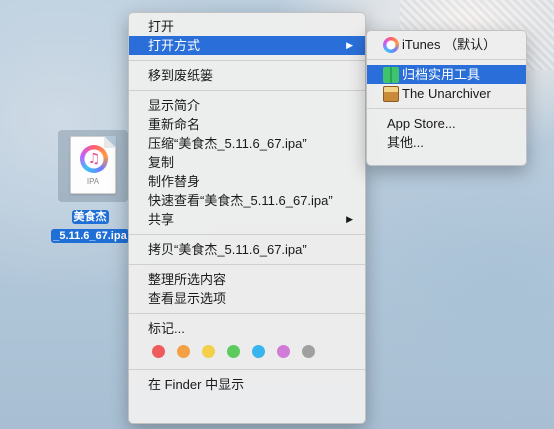  What do you see at coordinates (247, 105) in the screenshot?
I see `menu-item-get-info: 显示简介` at bounding box center [247, 105].